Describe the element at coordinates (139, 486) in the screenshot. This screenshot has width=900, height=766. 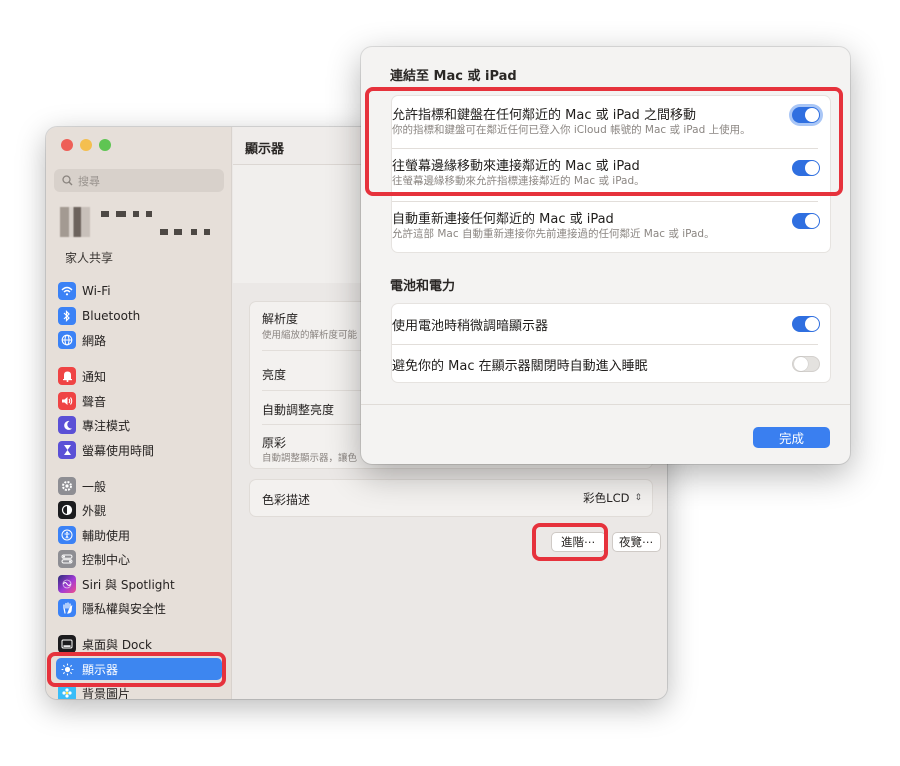
I see `sidebar-item-general: 一般` at that location.